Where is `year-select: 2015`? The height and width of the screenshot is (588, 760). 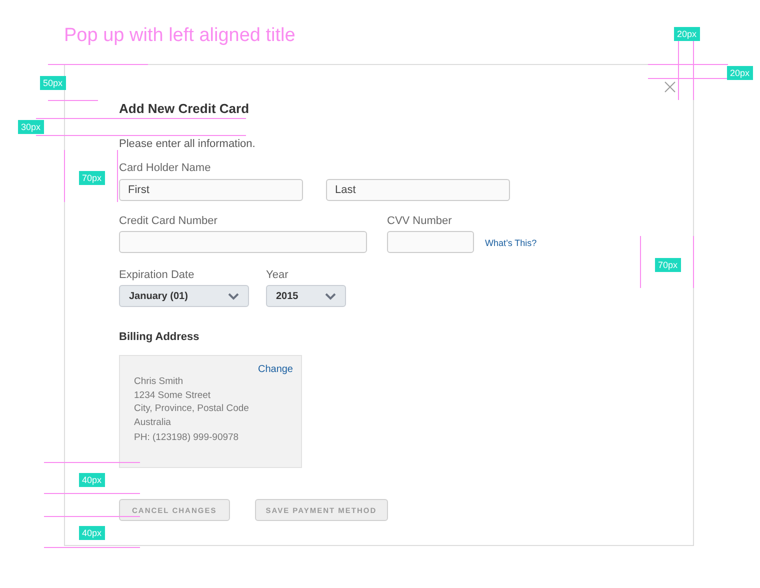
year-select: 2015 is located at coordinates (306, 296).